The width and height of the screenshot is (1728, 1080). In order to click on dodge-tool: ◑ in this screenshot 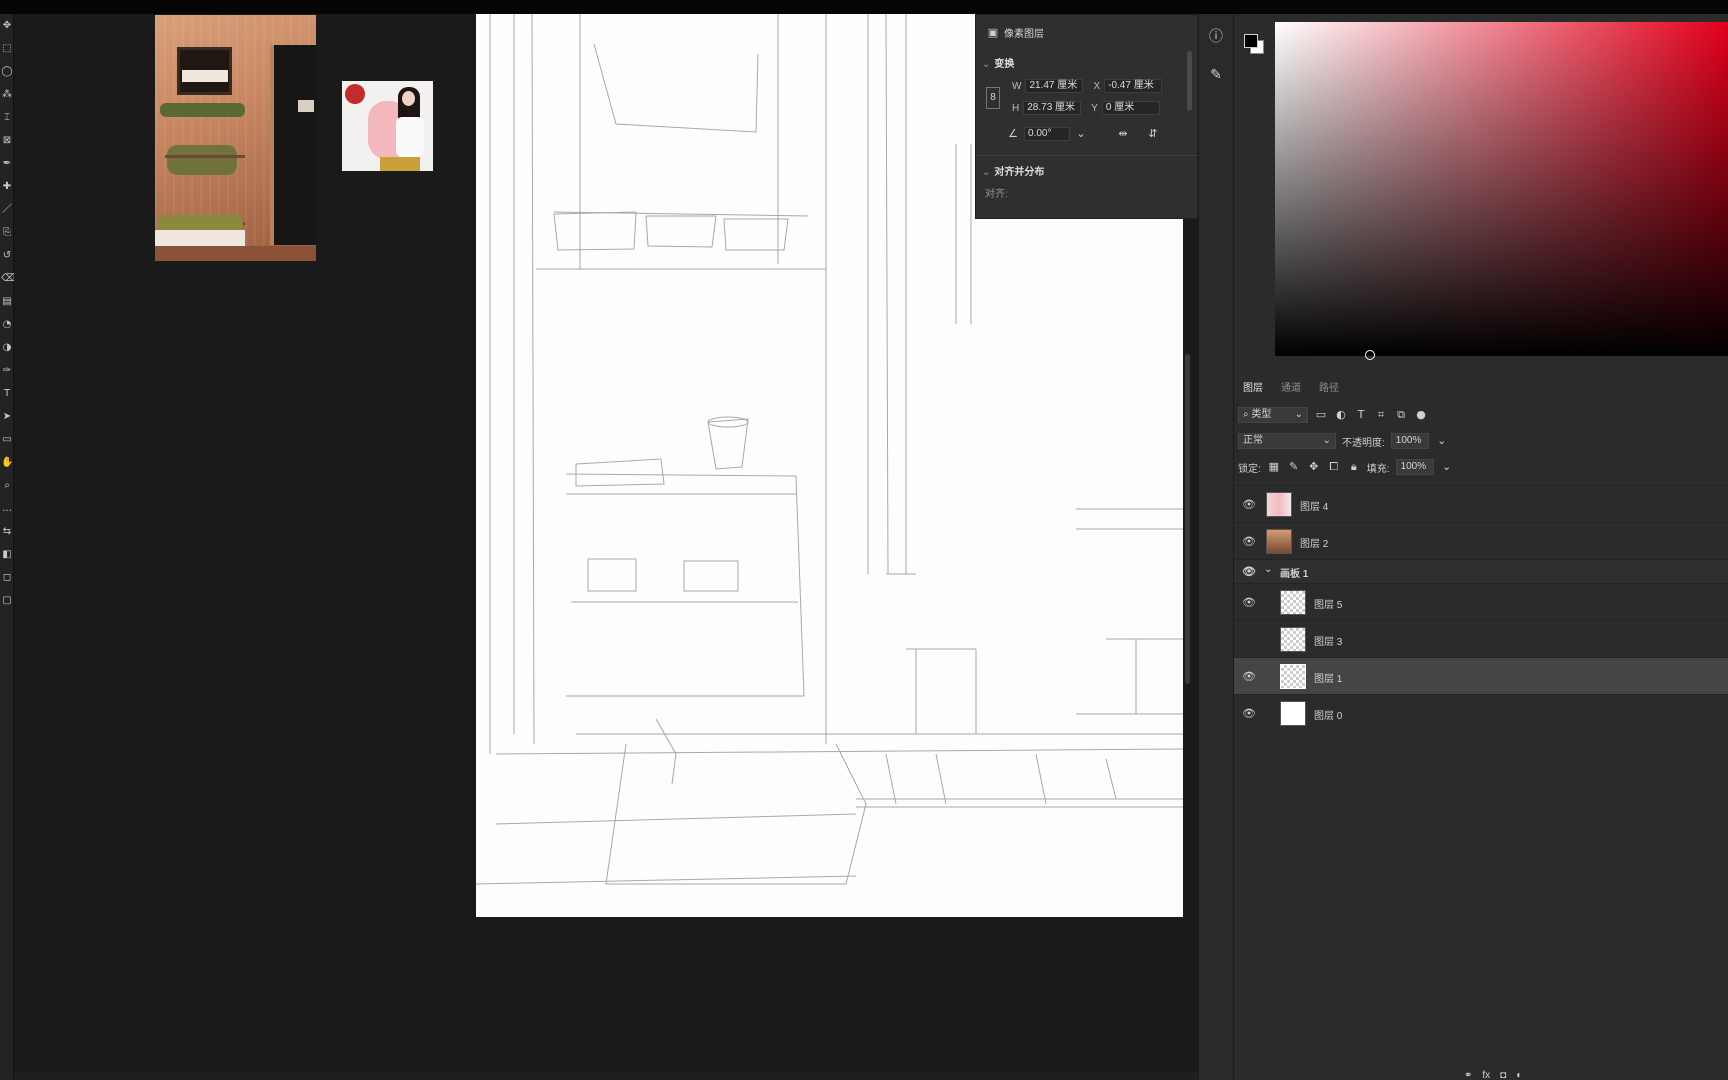, I will do `click(7, 348)`.